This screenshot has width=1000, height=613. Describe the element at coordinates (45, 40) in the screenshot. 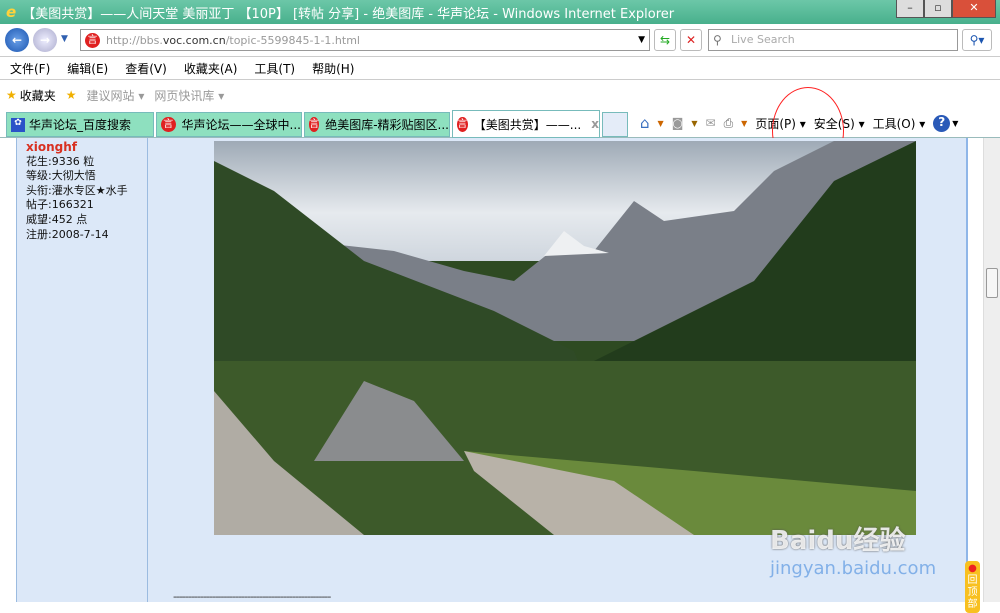

I see `forward-button: →` at that location.